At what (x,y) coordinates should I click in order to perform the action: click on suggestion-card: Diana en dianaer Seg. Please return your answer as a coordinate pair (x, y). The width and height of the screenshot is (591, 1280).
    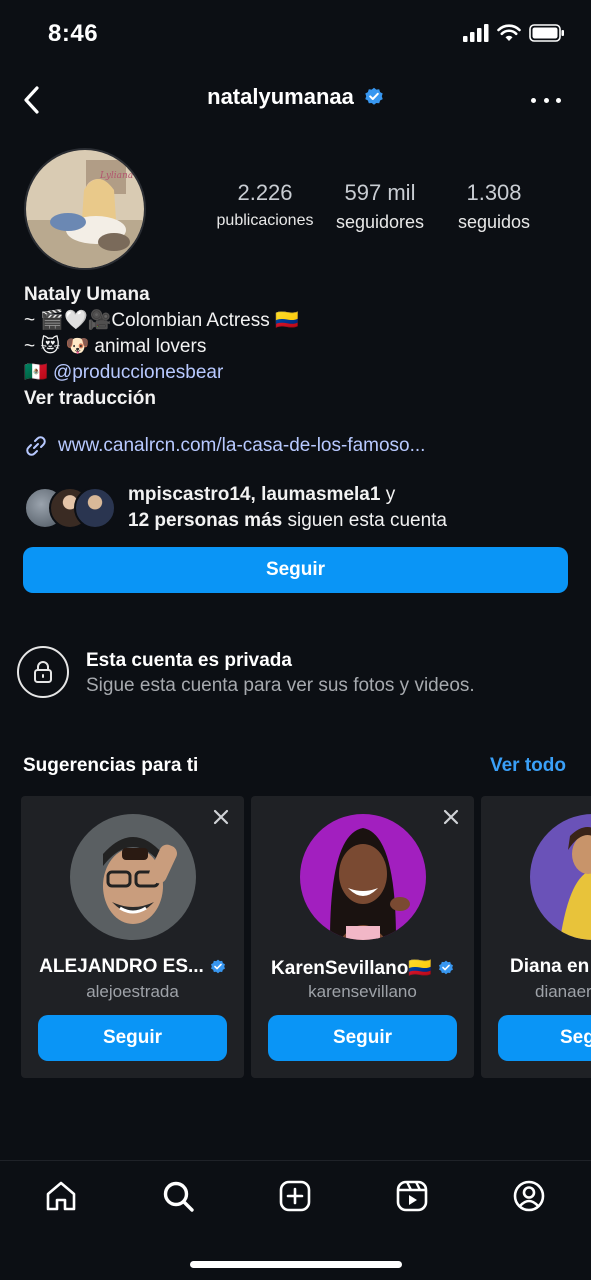
    Looking at the image, I should click on (536, 937).